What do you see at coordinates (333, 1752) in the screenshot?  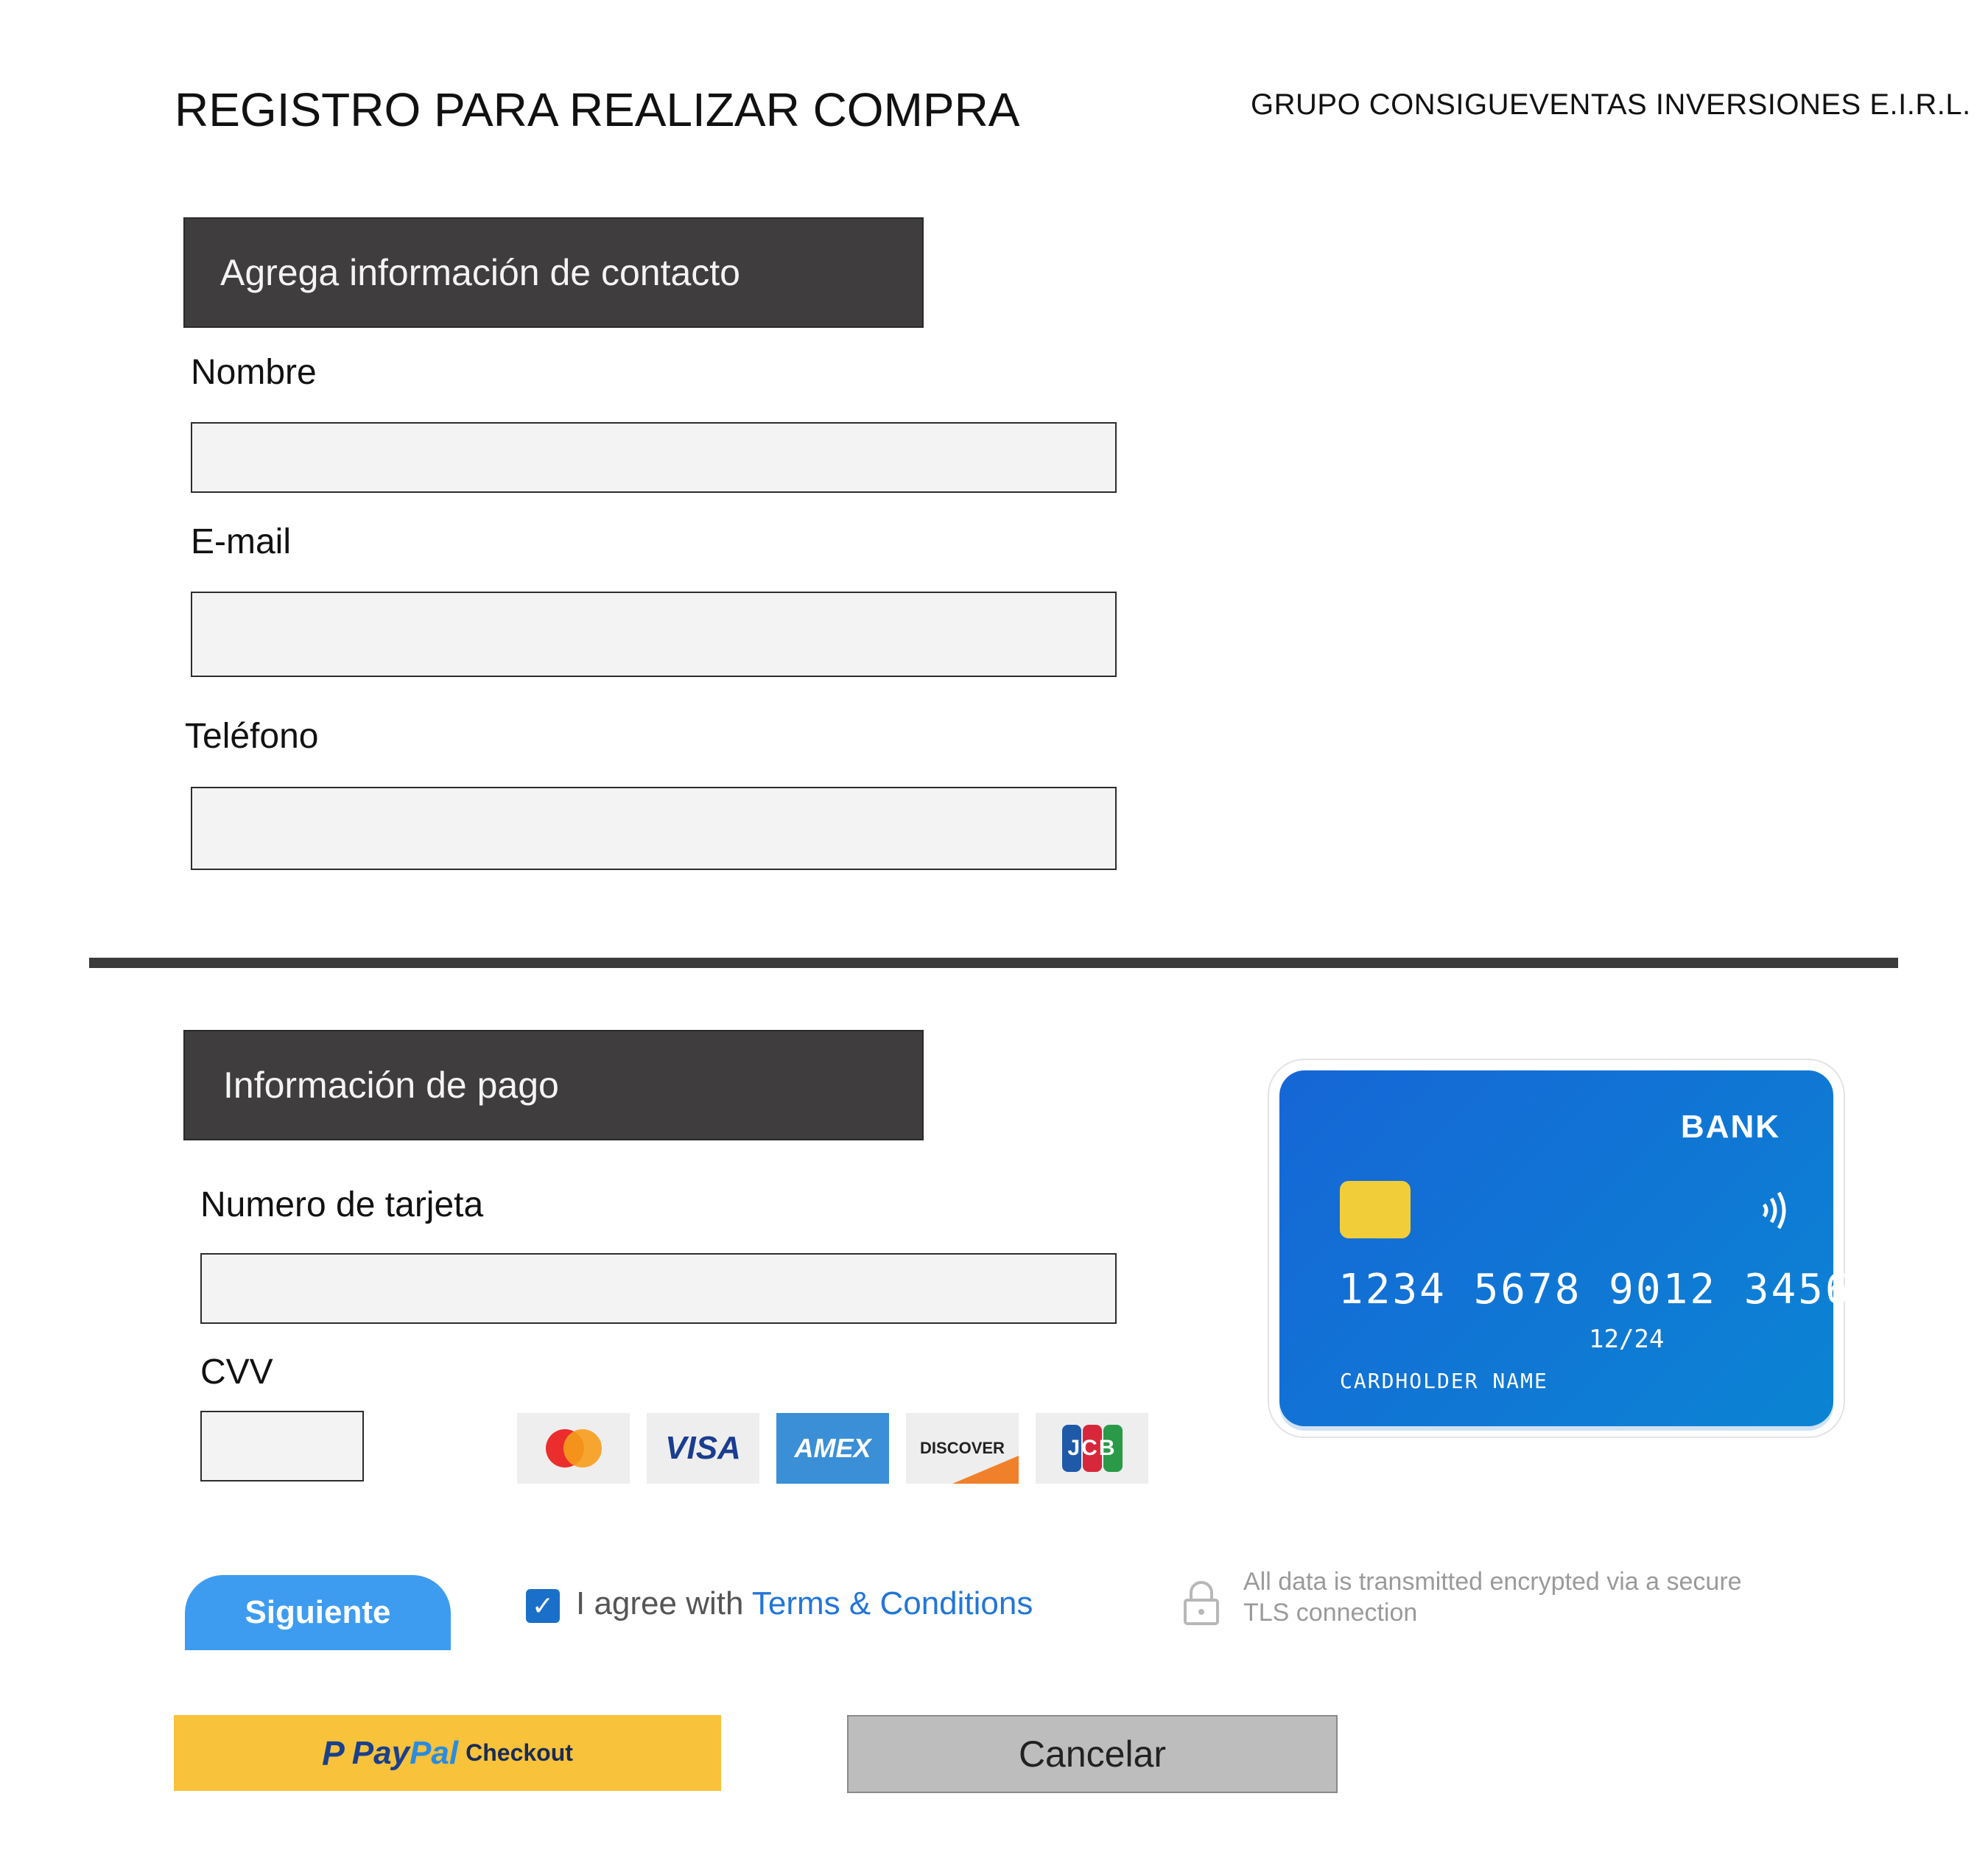 I see `paypal-icon: P` at bounding box center [333, 1752].